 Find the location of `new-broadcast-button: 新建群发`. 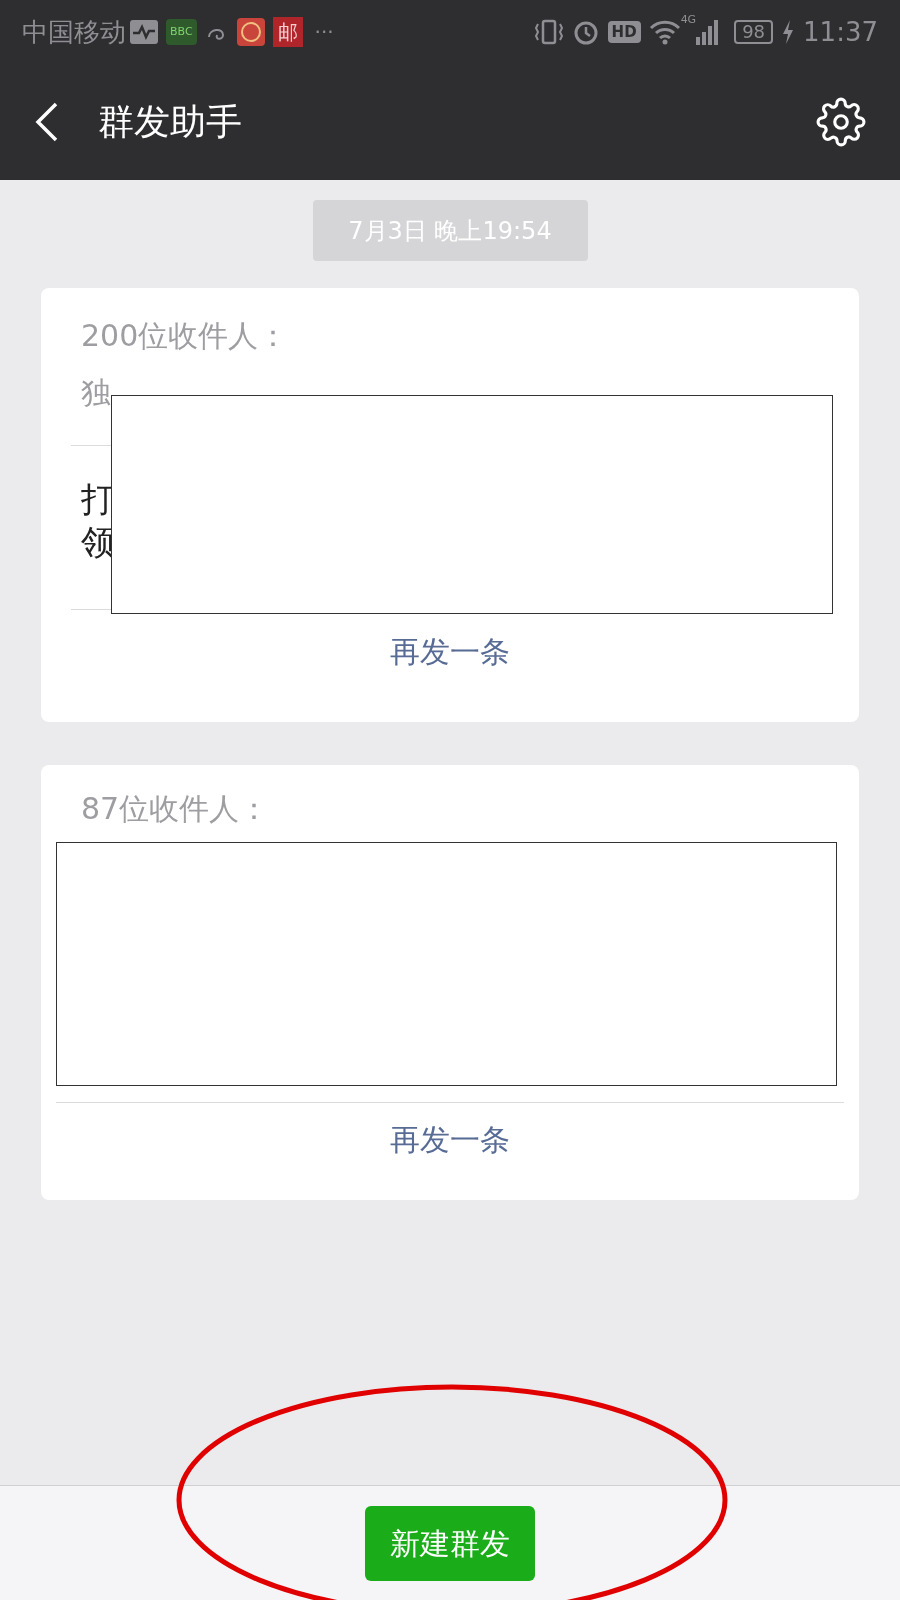

new-broadcast-button: 新建群发 is located at coordinates (450, 1543).